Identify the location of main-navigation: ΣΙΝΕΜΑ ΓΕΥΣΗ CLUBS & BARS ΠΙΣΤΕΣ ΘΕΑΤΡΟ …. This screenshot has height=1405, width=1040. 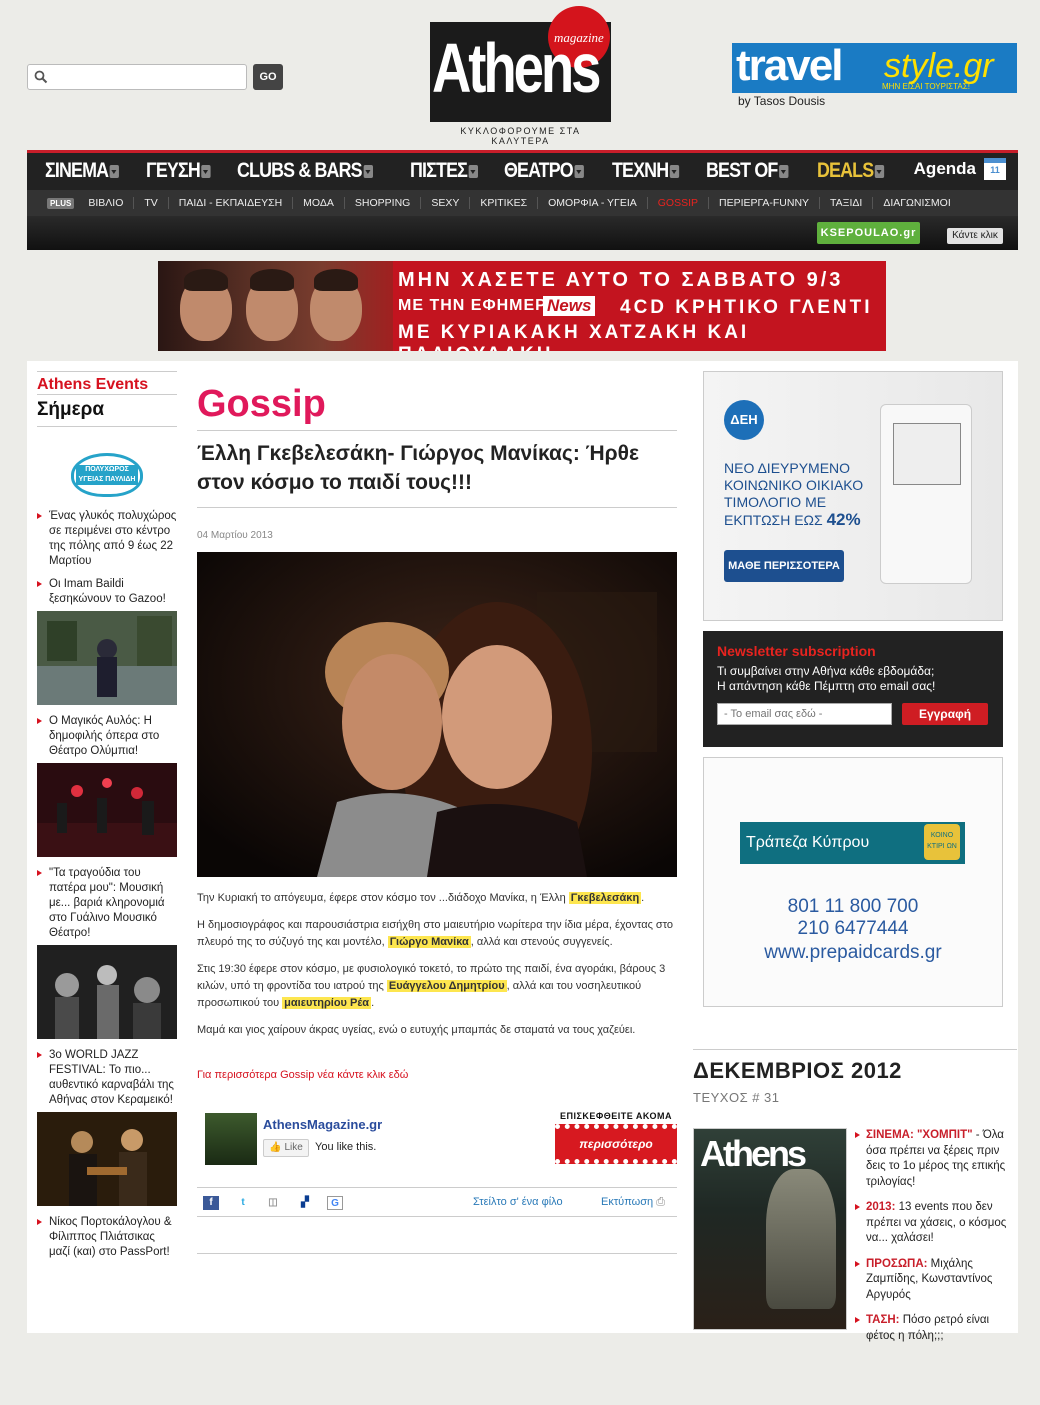
(522, 200).